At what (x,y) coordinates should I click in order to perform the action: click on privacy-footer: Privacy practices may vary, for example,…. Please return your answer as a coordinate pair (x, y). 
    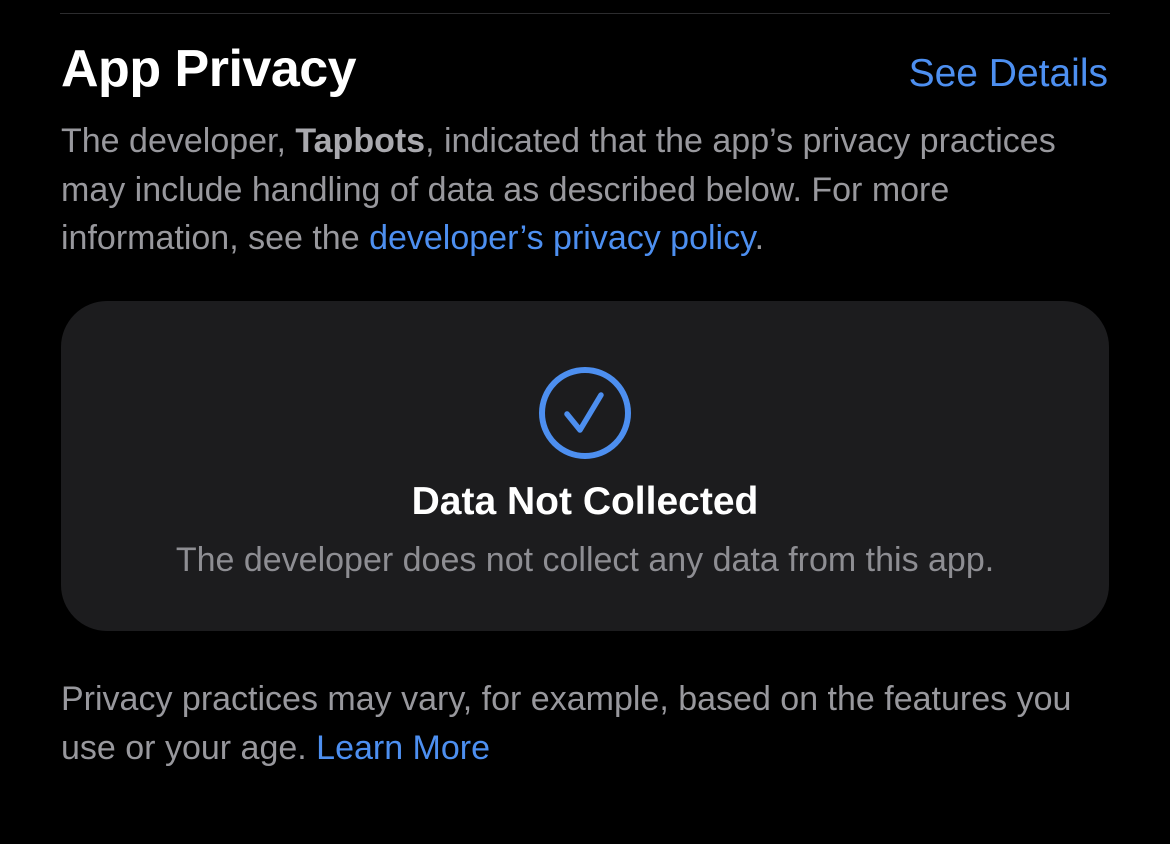
    Looking at the image, I should click on (591, 723).